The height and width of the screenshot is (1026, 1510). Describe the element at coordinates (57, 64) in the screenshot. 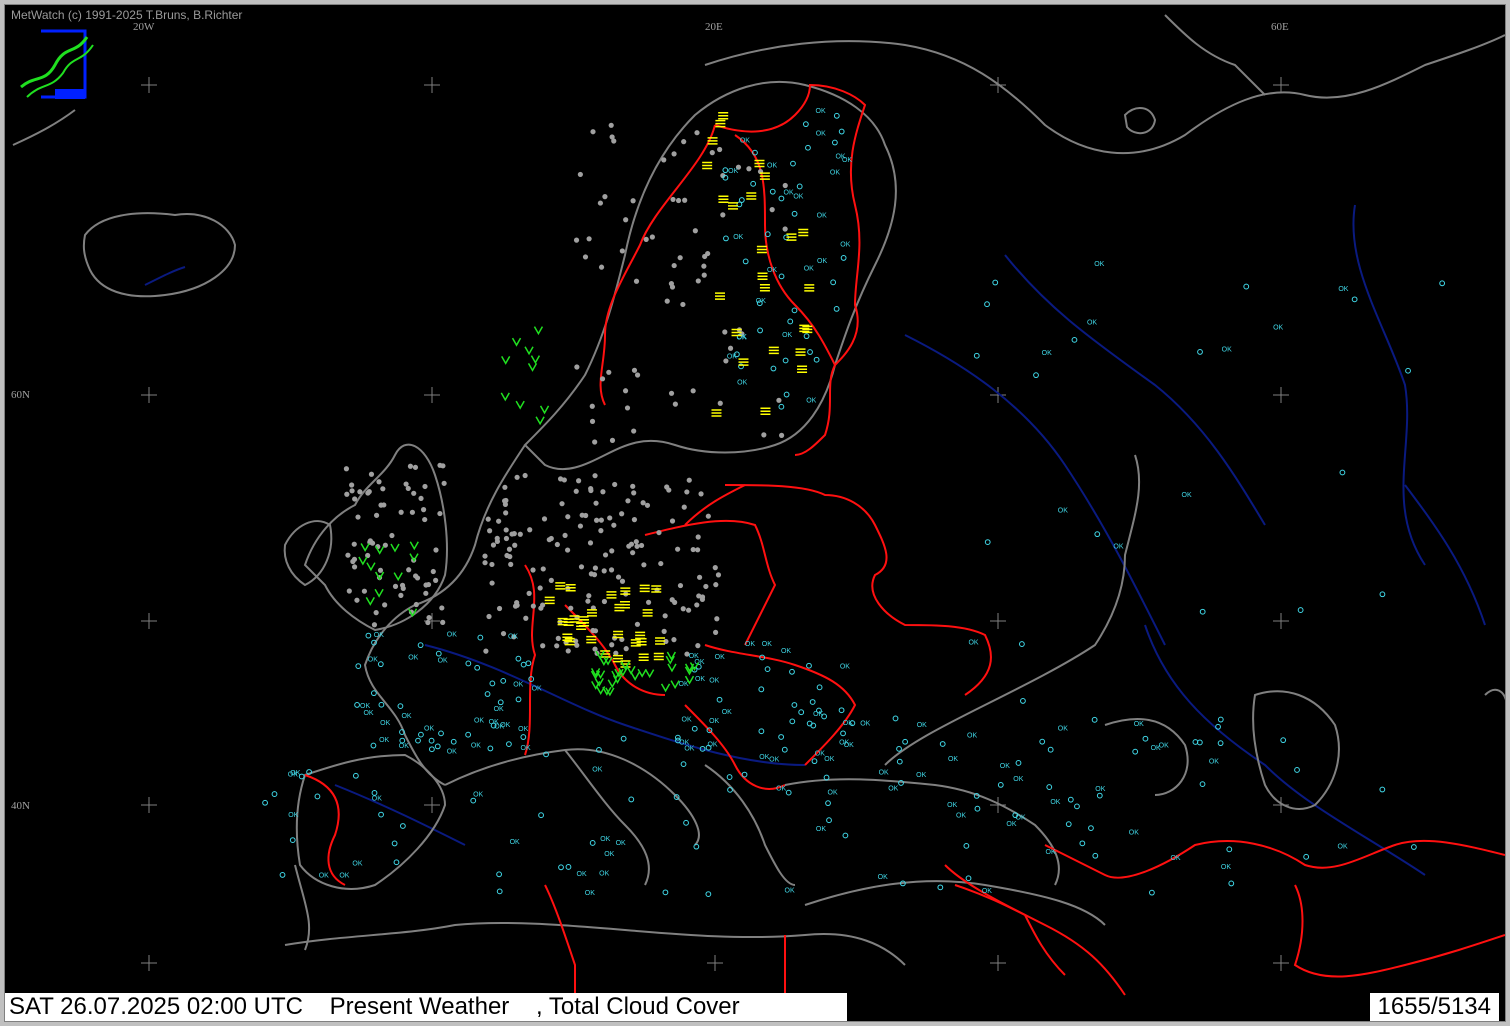

I see `metwatch-logo-icon` at that location.